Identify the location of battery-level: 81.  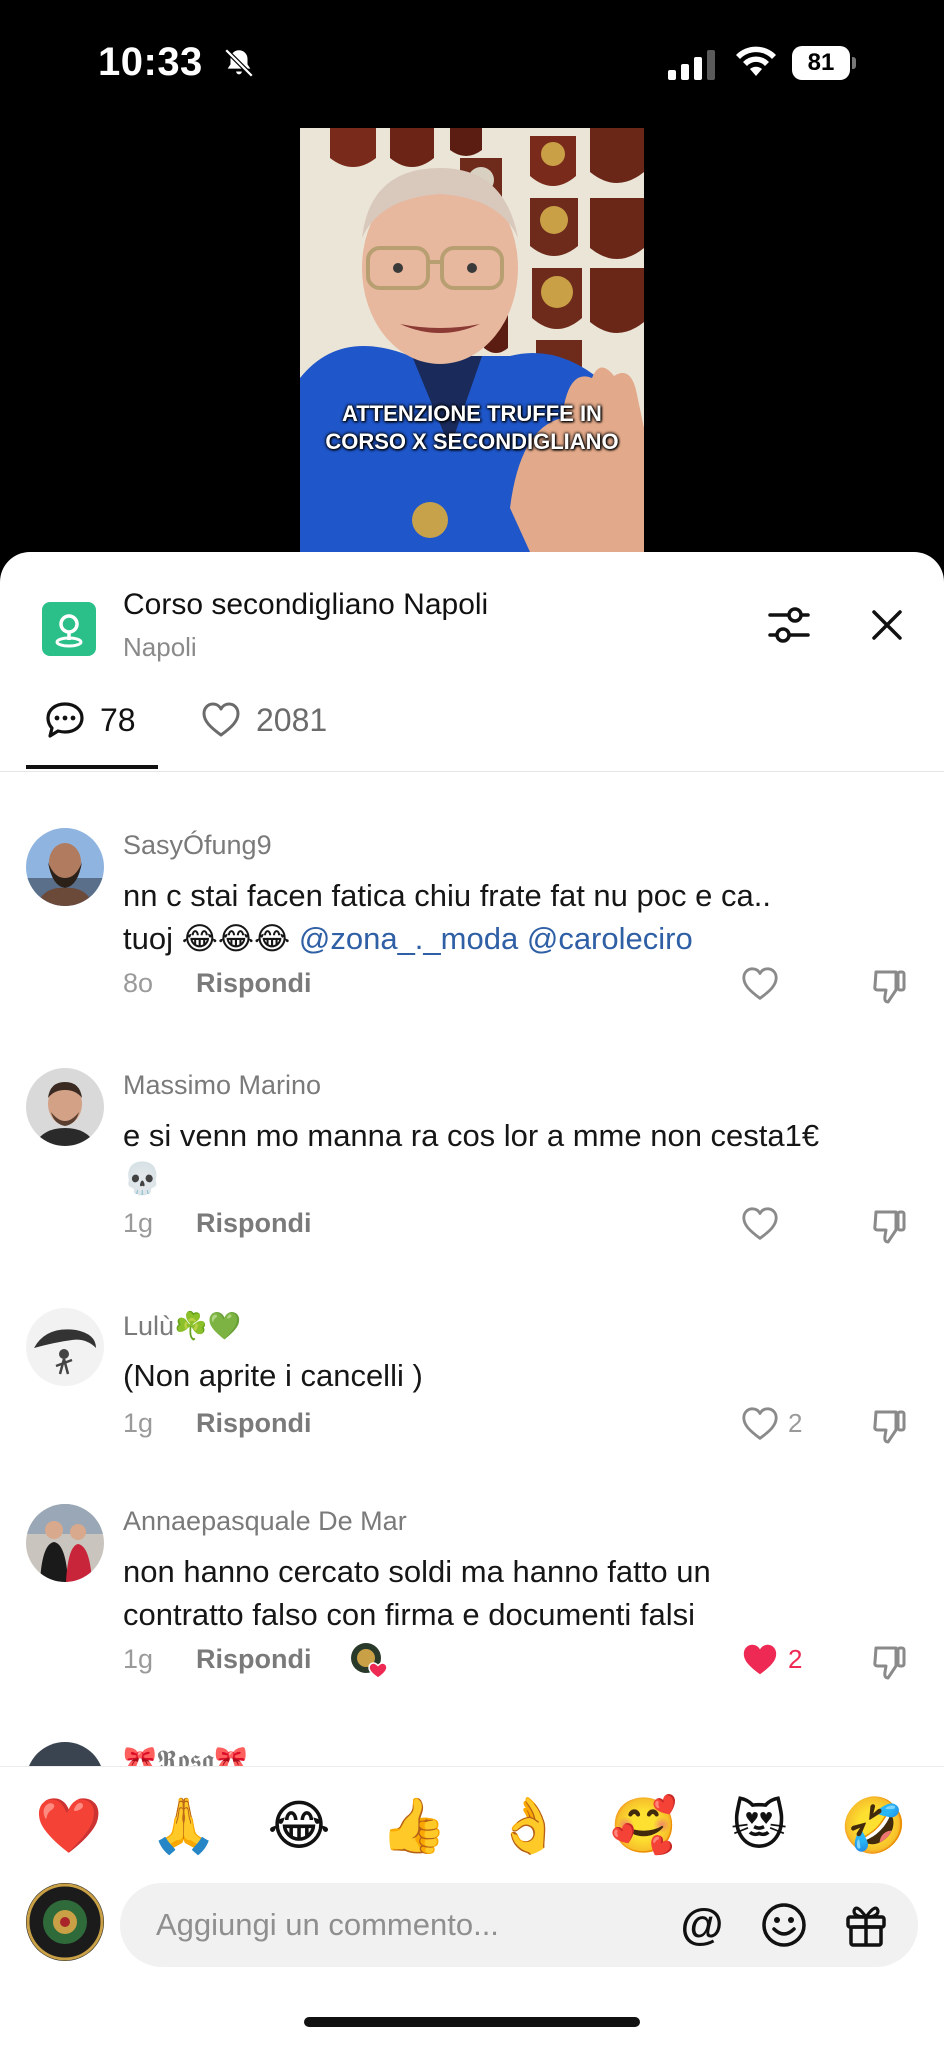
(821, 63).